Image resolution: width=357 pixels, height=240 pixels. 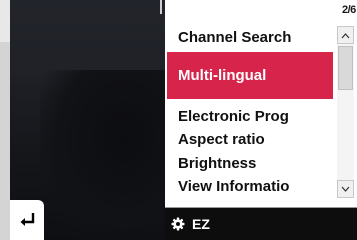 I want to click on ez-label: EZ, so click(x=201, y=224).